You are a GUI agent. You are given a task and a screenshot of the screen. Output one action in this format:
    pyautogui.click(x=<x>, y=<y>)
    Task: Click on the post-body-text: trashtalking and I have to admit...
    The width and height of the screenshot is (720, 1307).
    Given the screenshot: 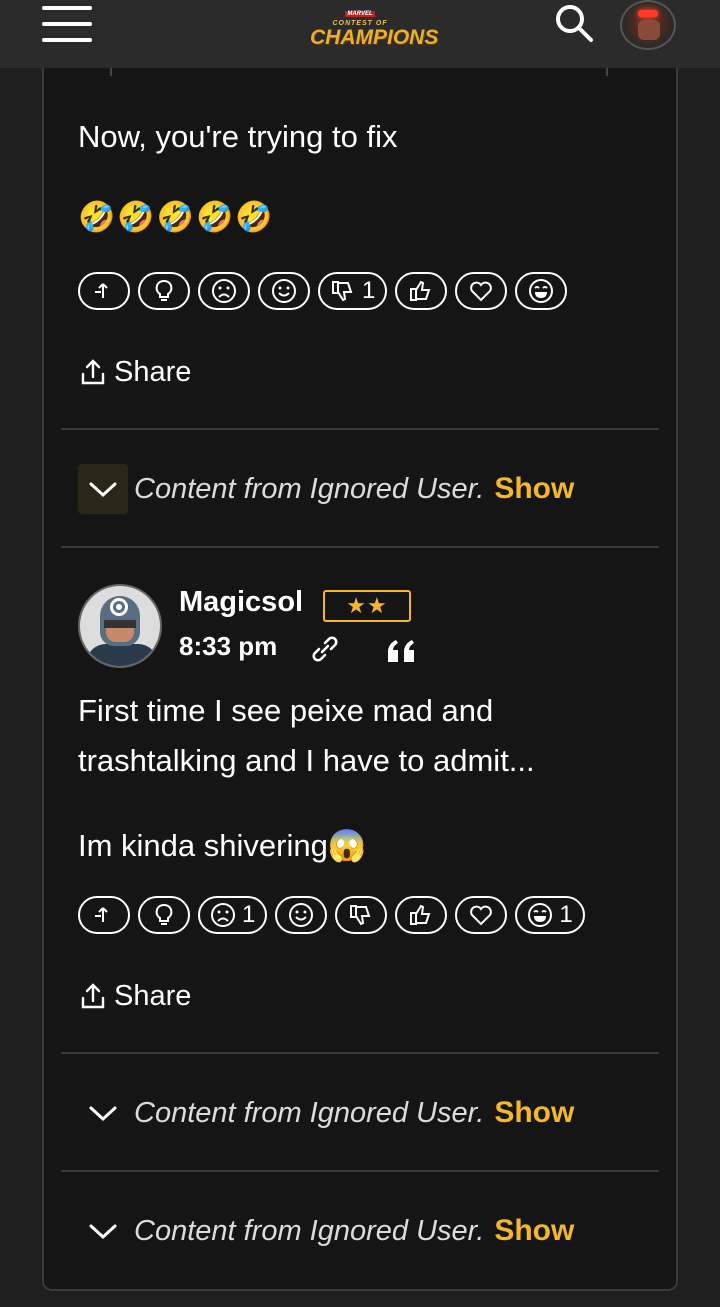 What is the action you would take?
    pyautogui.click(x=306, y=760)
    